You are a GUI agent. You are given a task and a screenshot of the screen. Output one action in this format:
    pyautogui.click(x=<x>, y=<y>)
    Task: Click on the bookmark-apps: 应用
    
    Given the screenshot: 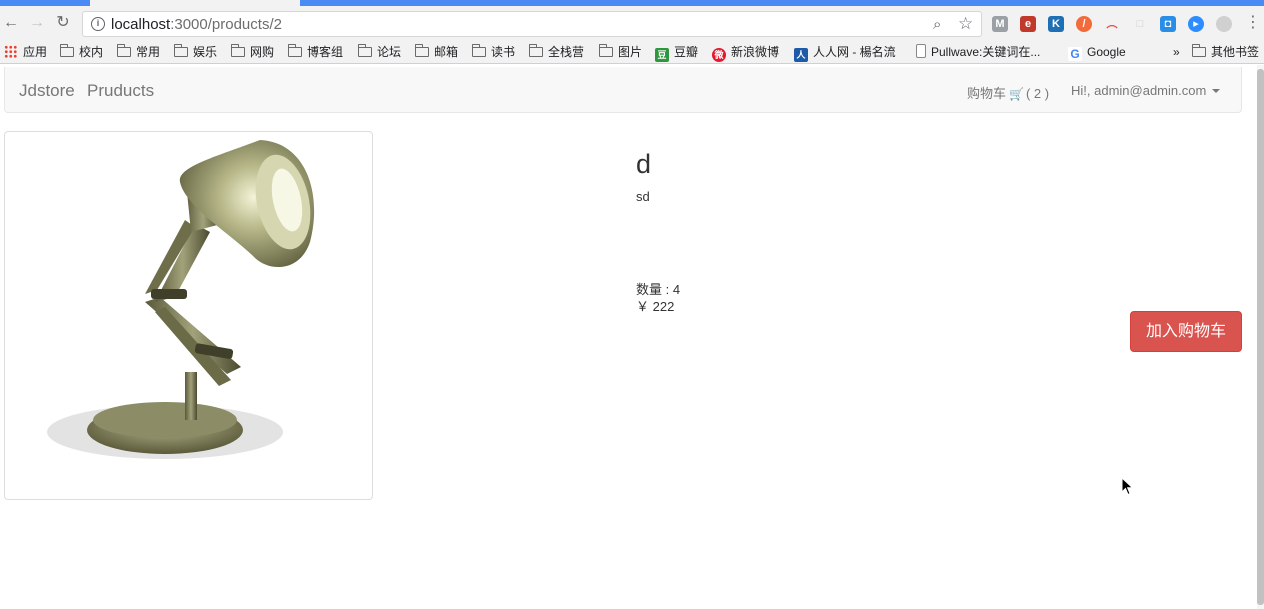 What is the action you would take?
    pyautogui.click(x=25, y=52)
    